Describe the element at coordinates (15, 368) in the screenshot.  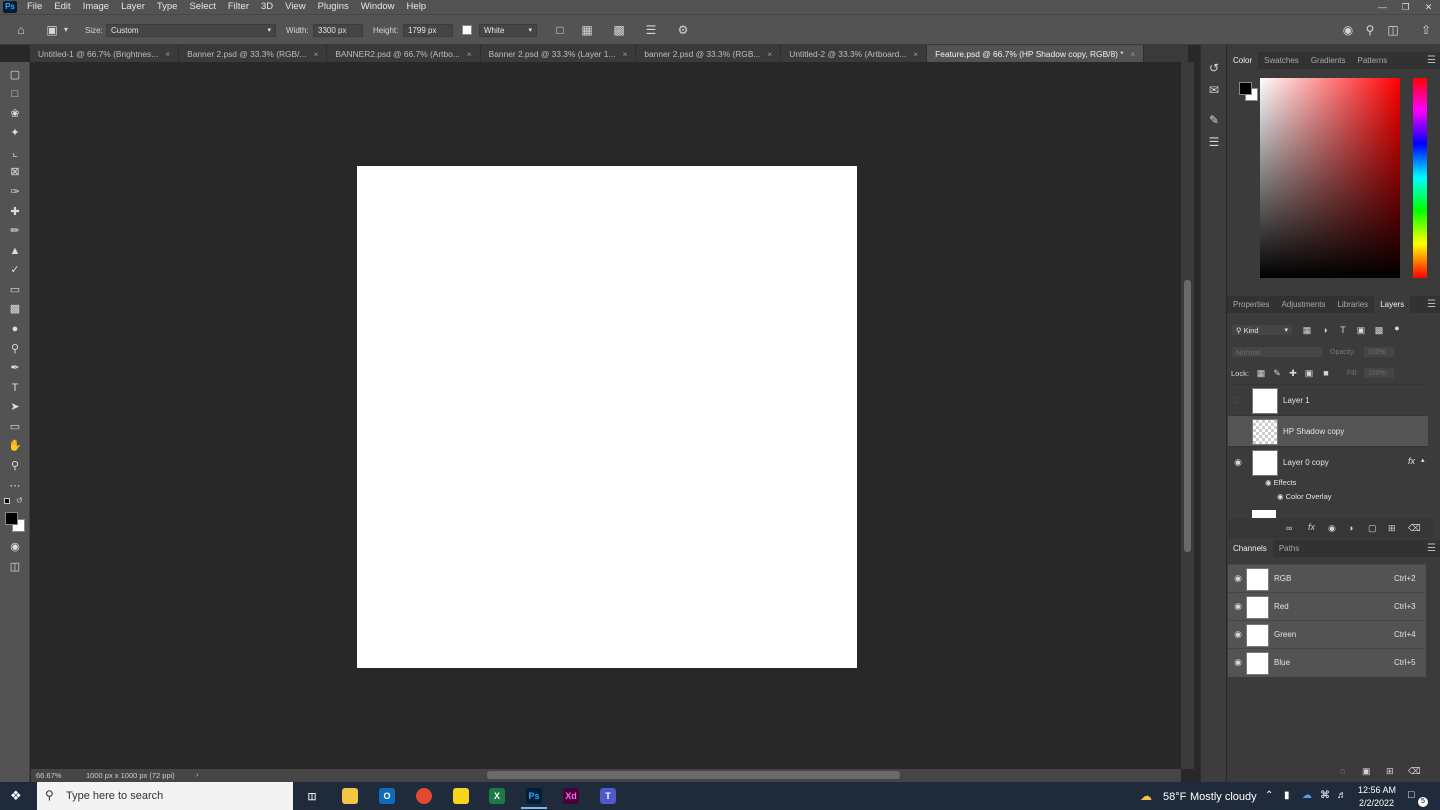
I see `pen-tool-icon: ✒` at that location.